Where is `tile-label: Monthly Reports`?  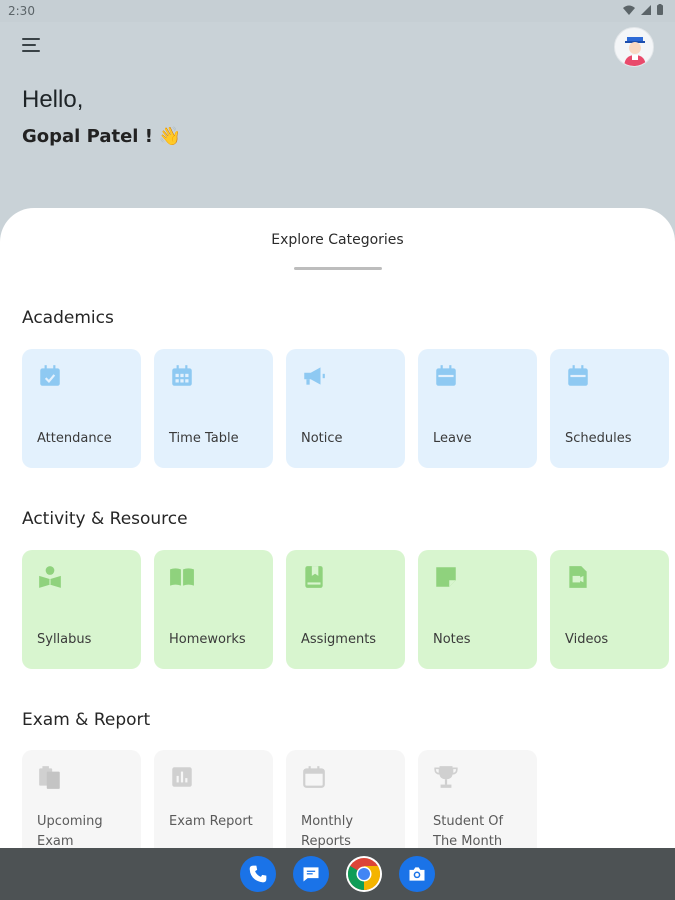
tile-label: Monthly Reports is located at coordinates (327, 831).